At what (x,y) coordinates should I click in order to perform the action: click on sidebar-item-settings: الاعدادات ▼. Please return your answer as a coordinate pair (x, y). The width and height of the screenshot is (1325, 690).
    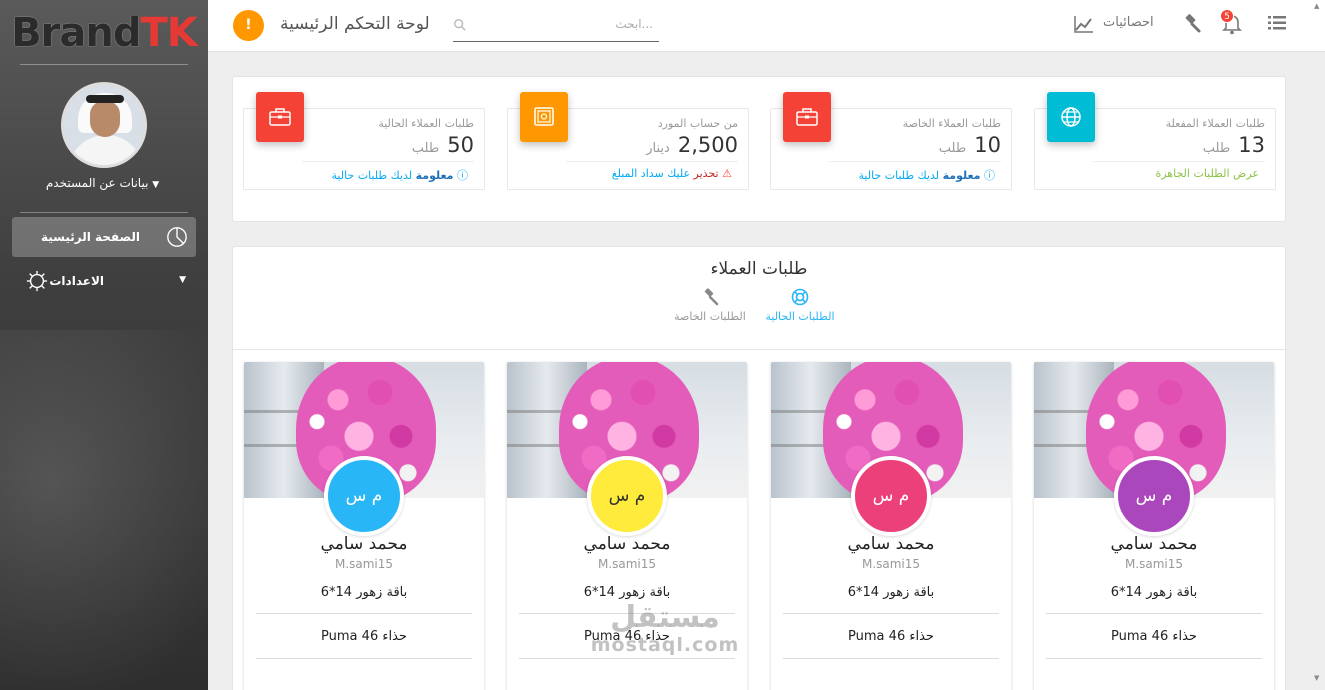
    Looking at the image, I should click on (104, 281).